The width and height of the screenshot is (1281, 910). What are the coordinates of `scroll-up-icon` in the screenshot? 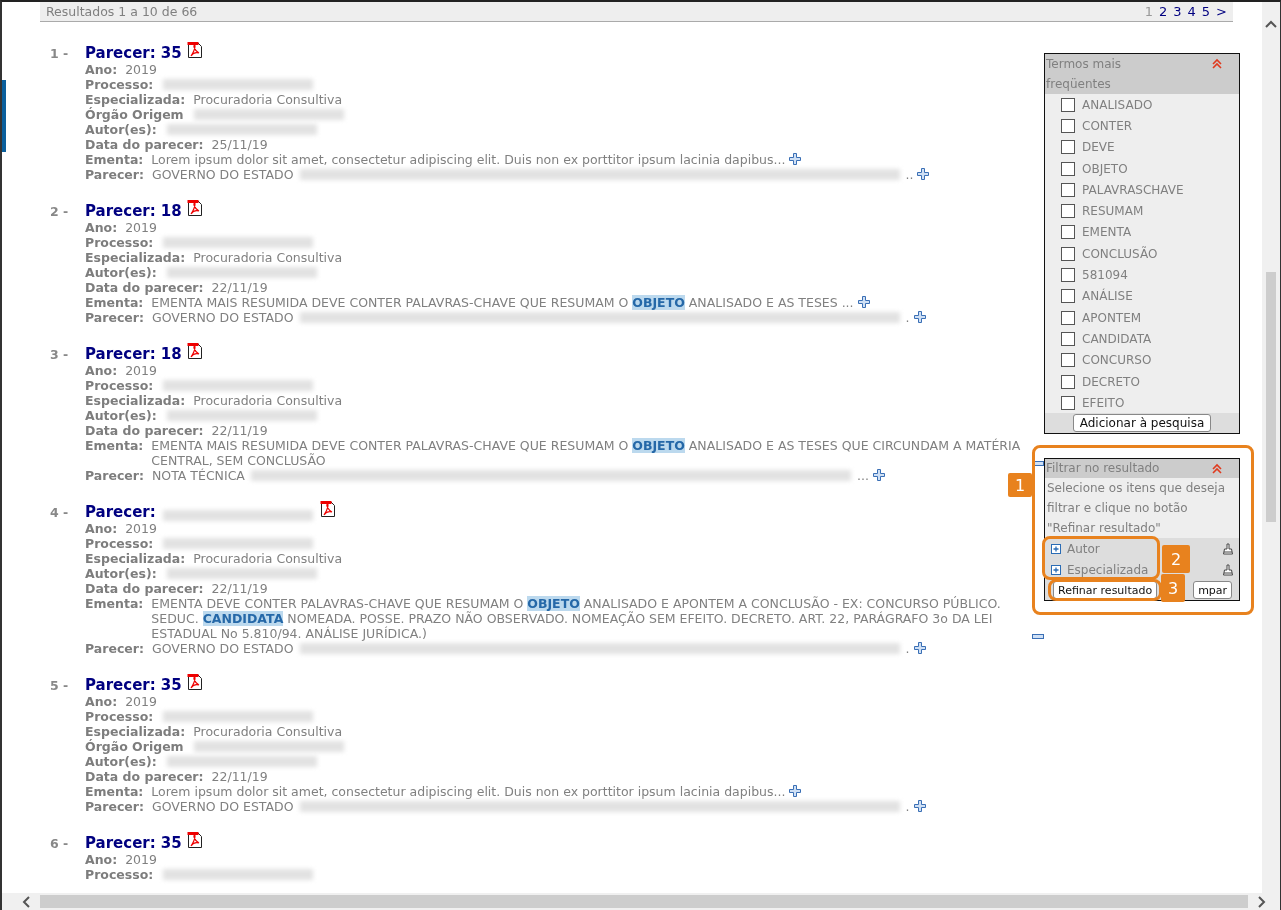 It's located at (1271, 24).